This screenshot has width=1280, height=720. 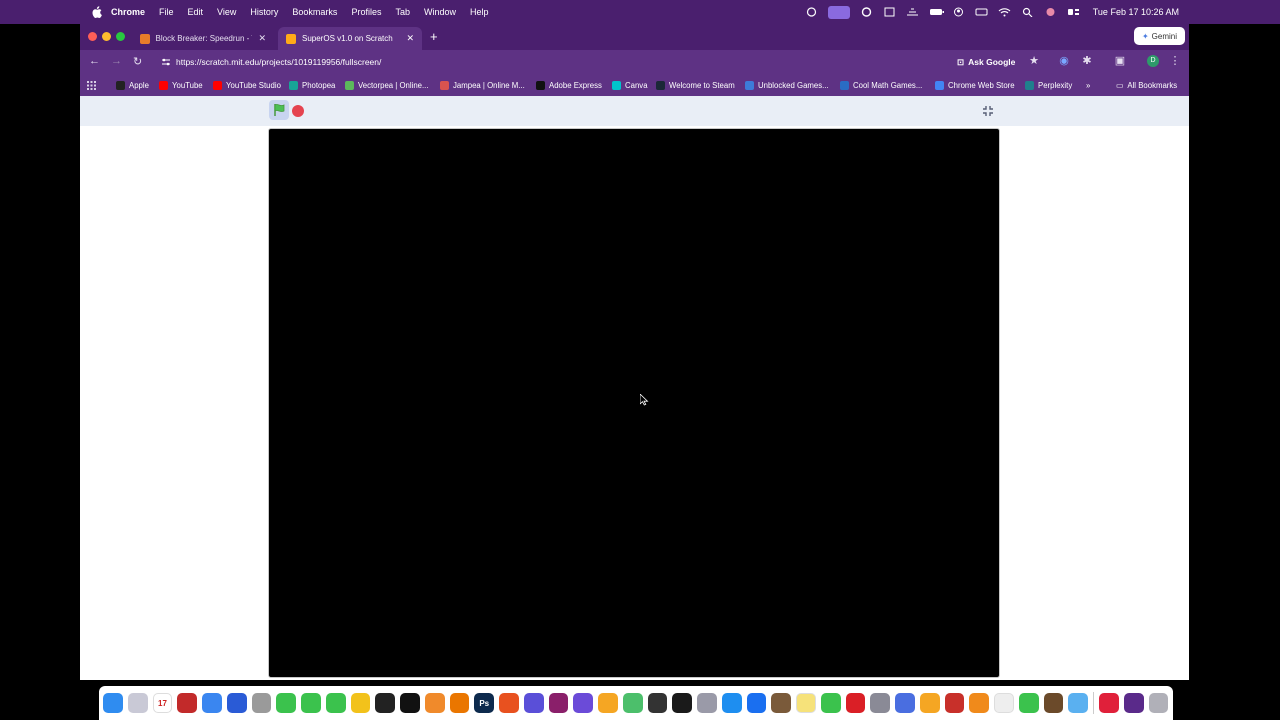 I want to click on menu-item-file: File, so click(x=166, y=12).